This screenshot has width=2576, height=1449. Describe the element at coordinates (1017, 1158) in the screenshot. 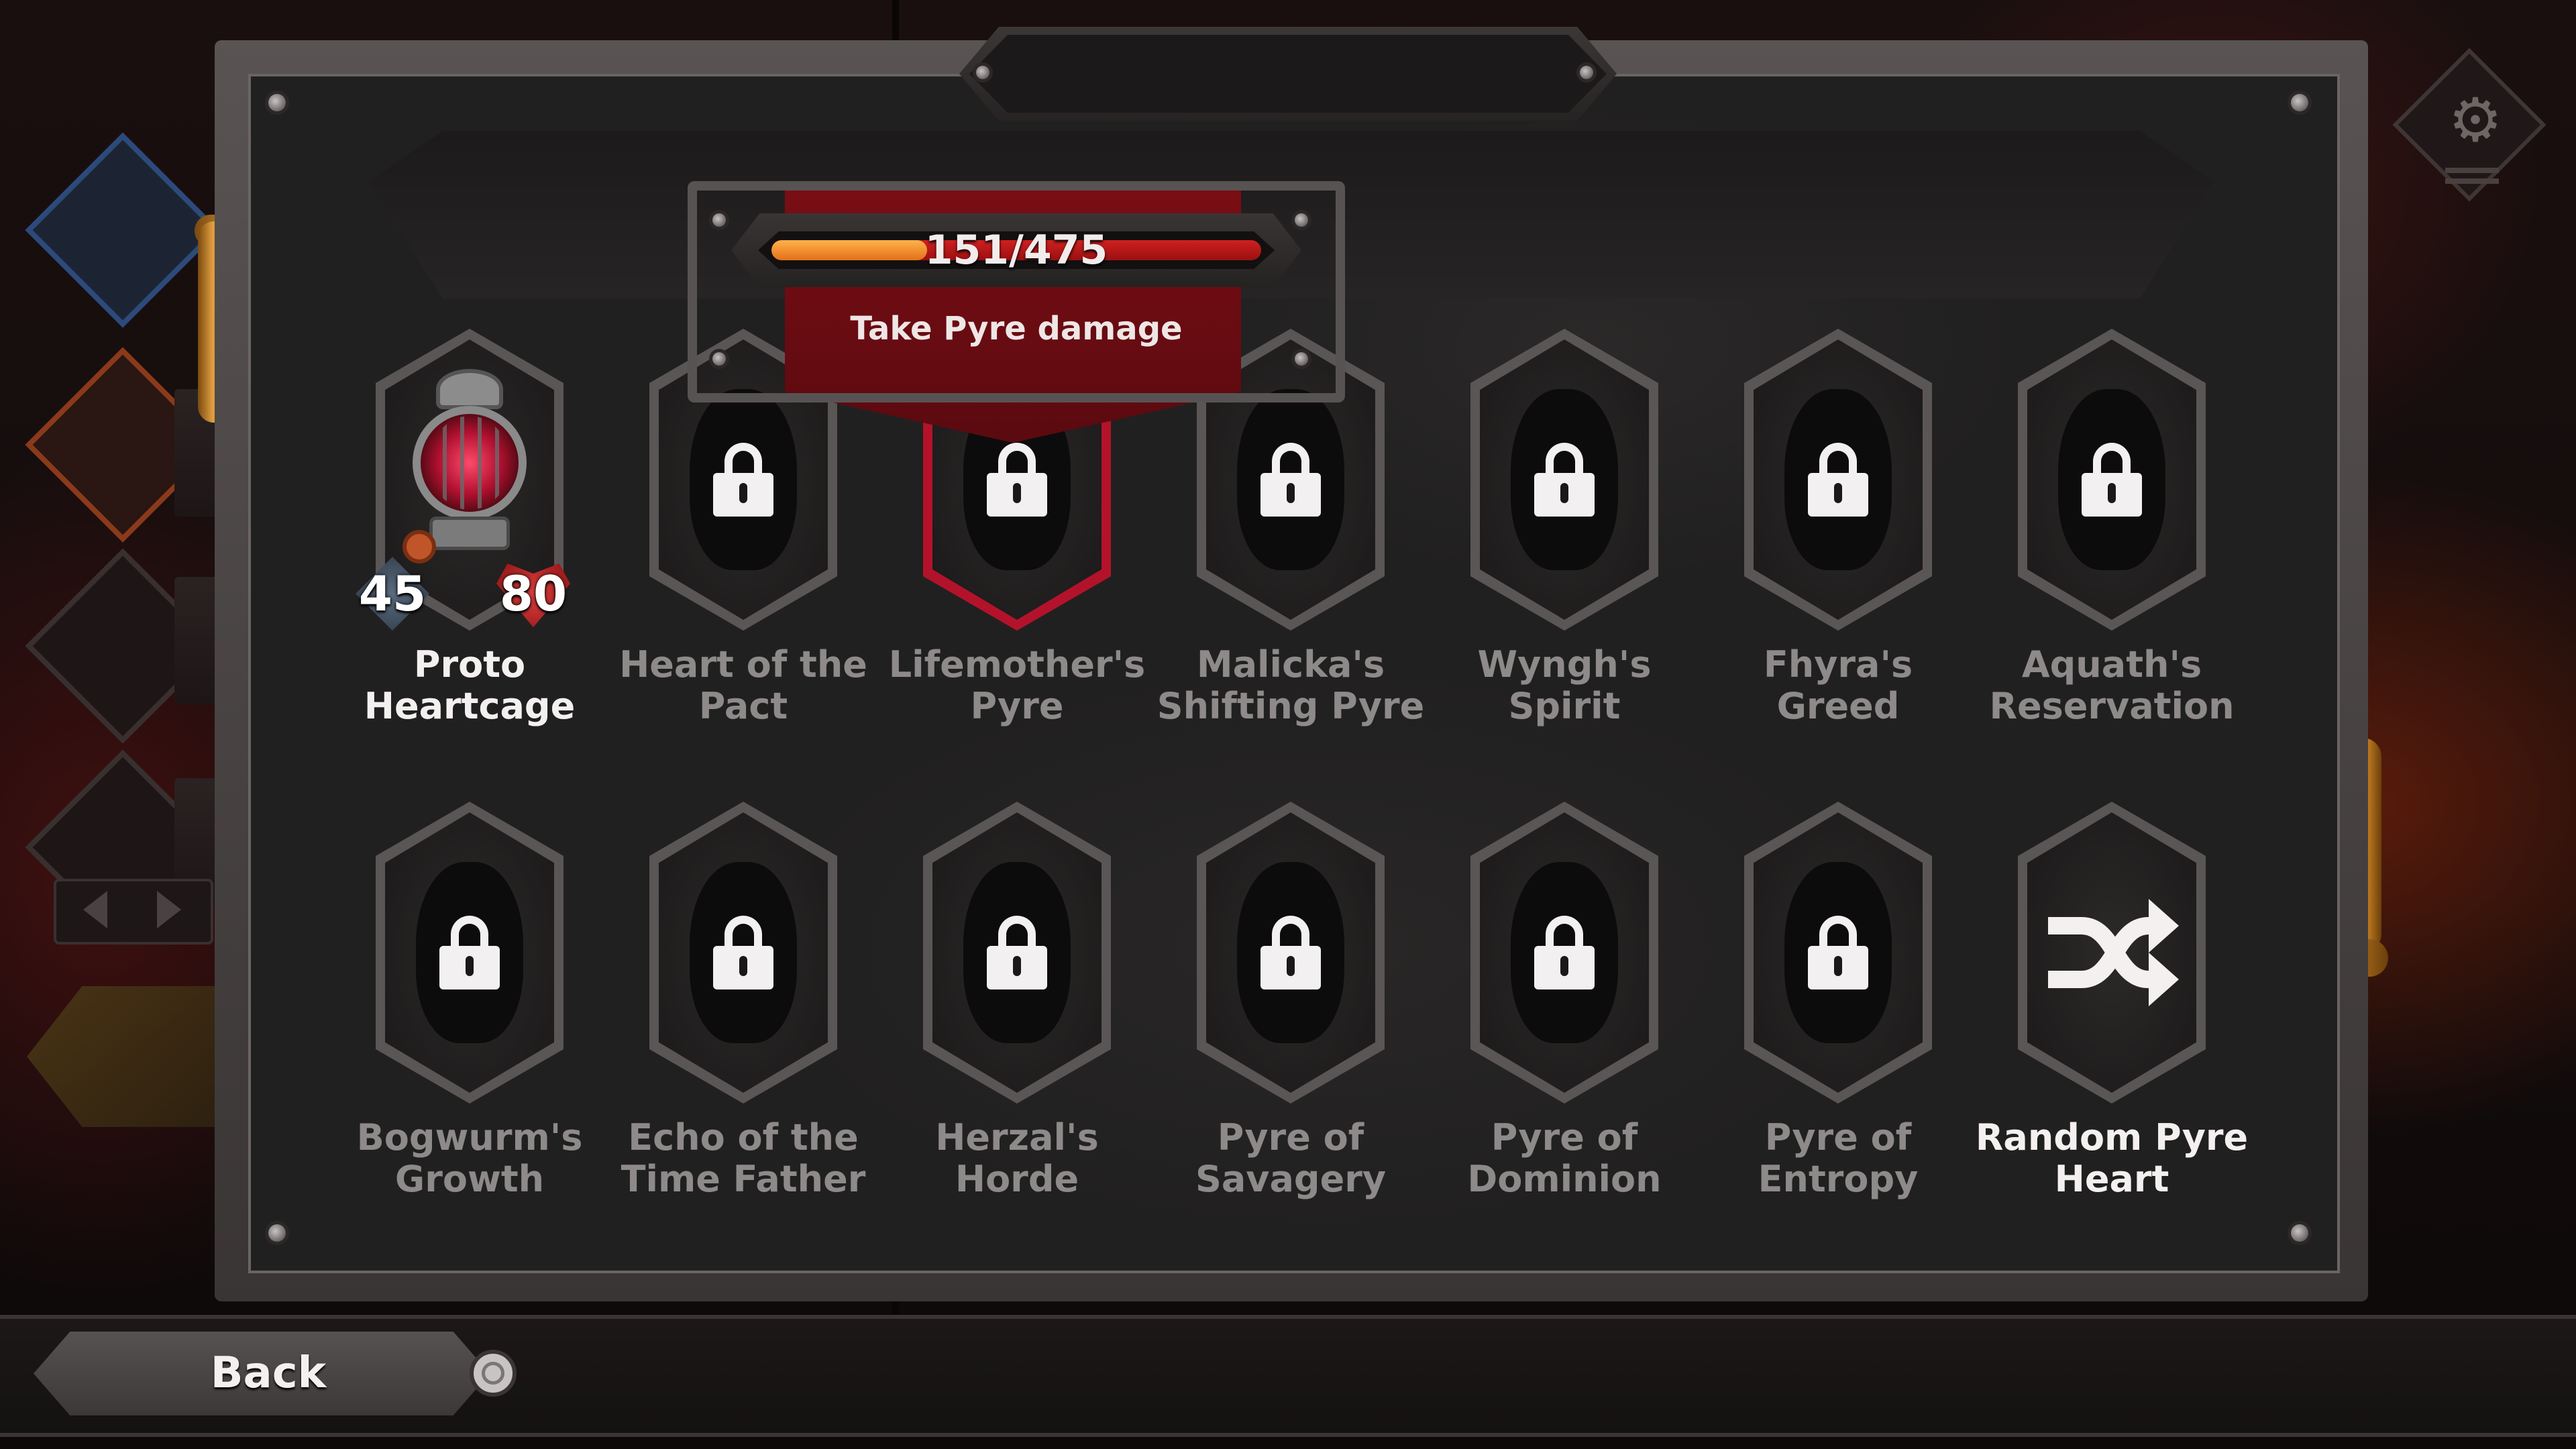

I see `heart-name: Herzal's Horde` at that location.